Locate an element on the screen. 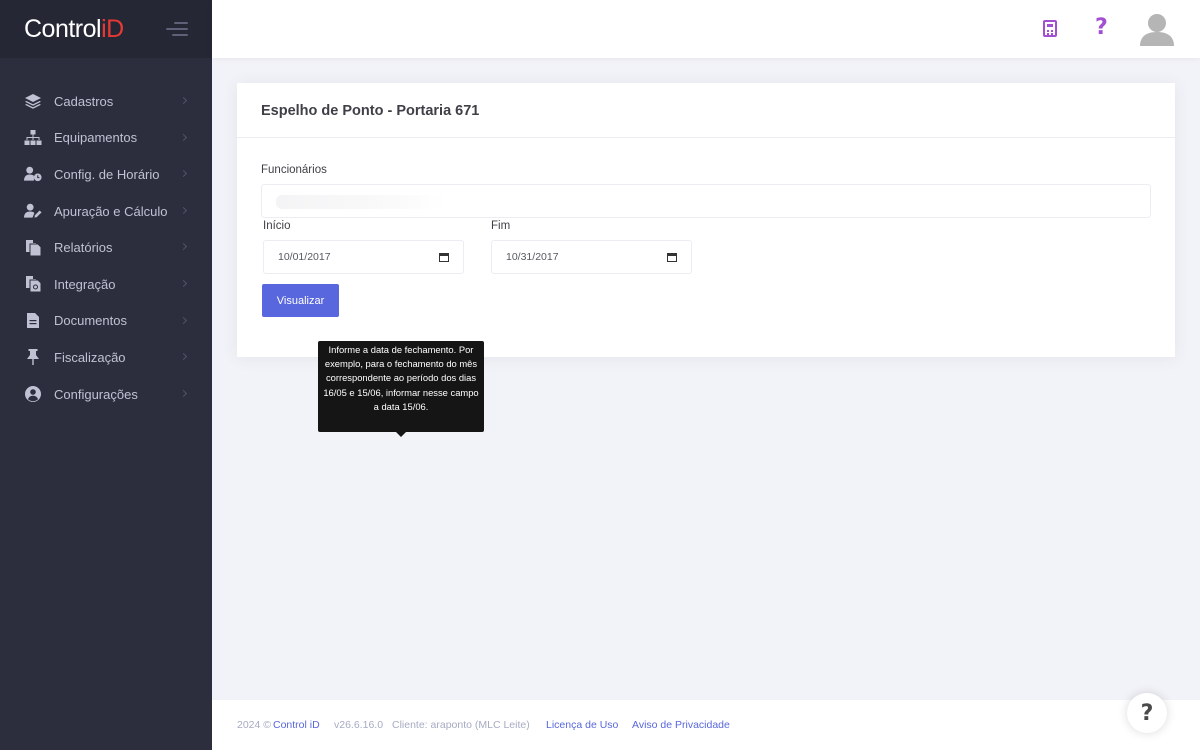 This screenshot has width=1200, height=750. brand-name: Control is located at coordinates (63, 28).